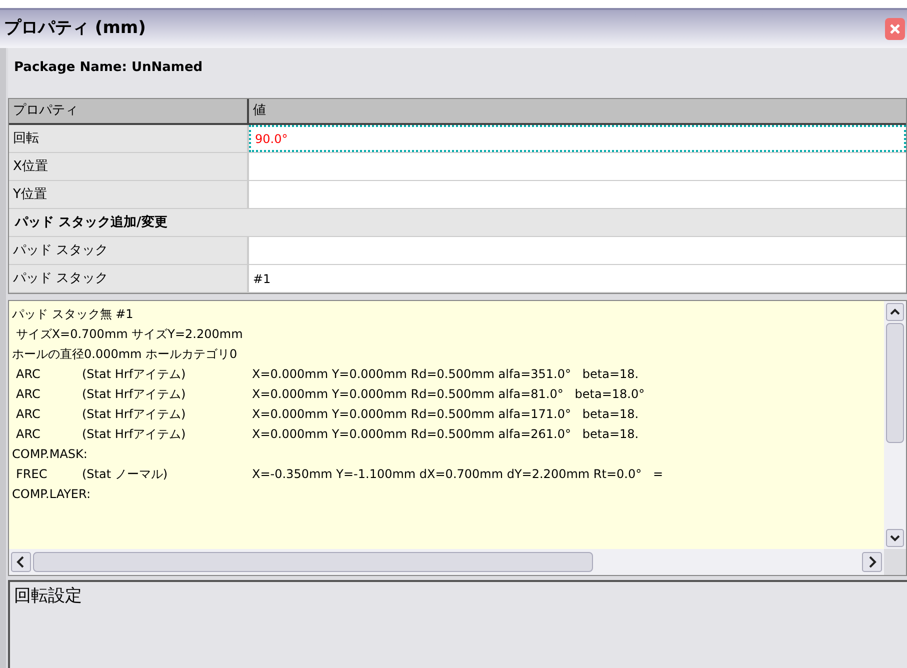 This screenshot has width=907, height=668. What do you see at coordinates (448, 394) in the screenshot?
I see `item-params: X=0.000mm Y=0.000mm Rd=0.500mm alfa=81.0° beta=18.0°` at bounding box center [448, 394].